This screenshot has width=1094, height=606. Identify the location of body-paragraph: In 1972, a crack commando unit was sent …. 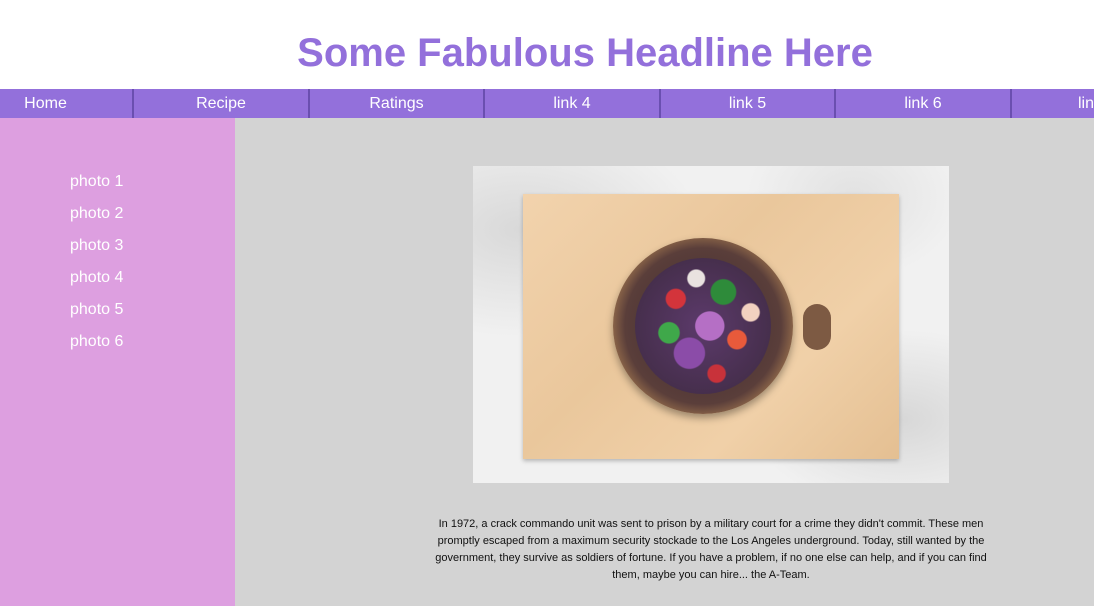
(711, 549).